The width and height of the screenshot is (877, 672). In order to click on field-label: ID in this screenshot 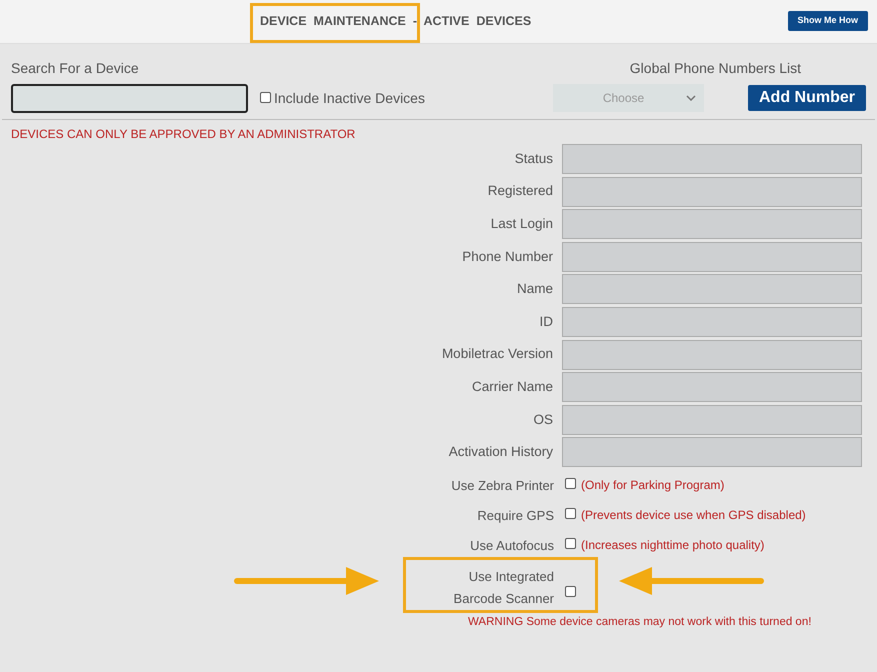, I will do `click(546, 321)`.